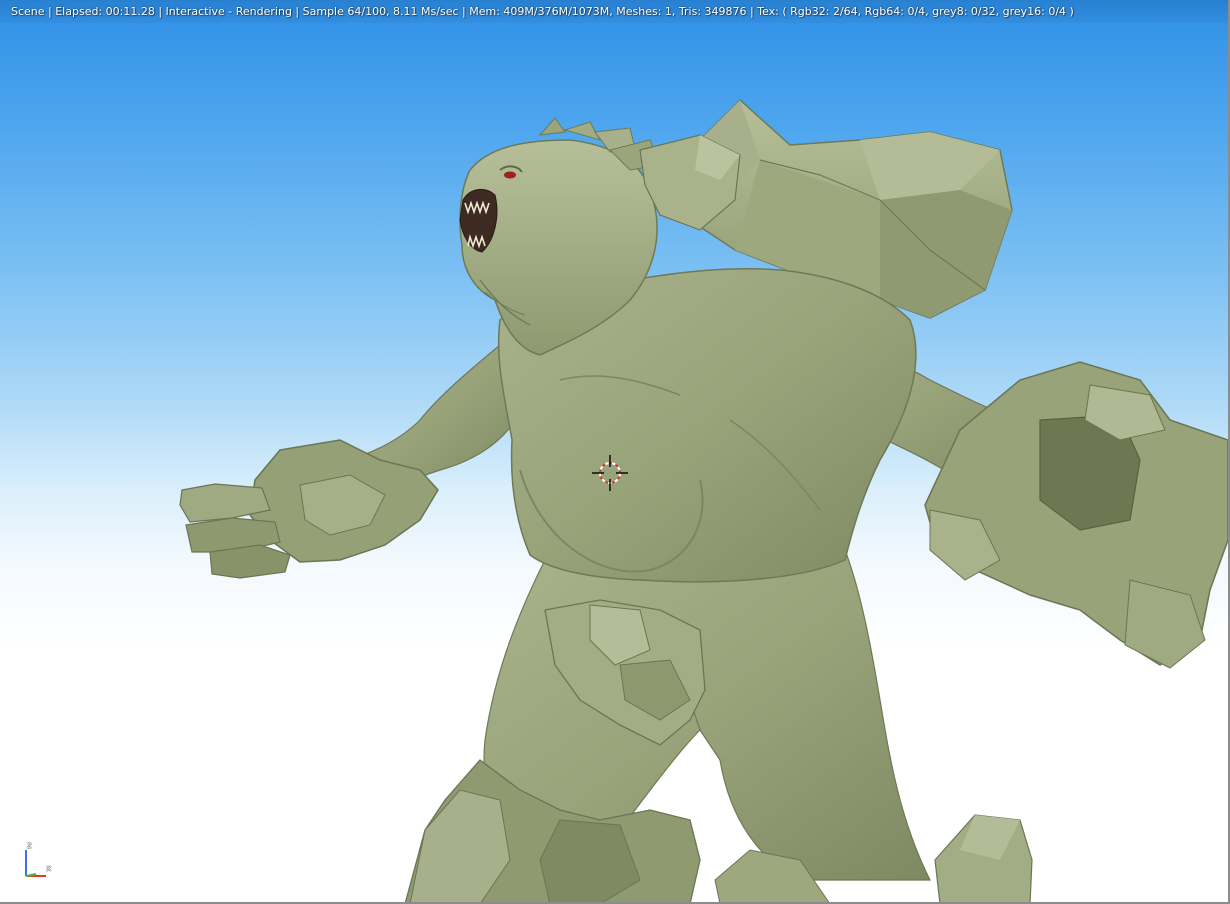  Describe the element at coordinates (29, 846) in the screenshot. I see `axis-z-label: z` at that location.